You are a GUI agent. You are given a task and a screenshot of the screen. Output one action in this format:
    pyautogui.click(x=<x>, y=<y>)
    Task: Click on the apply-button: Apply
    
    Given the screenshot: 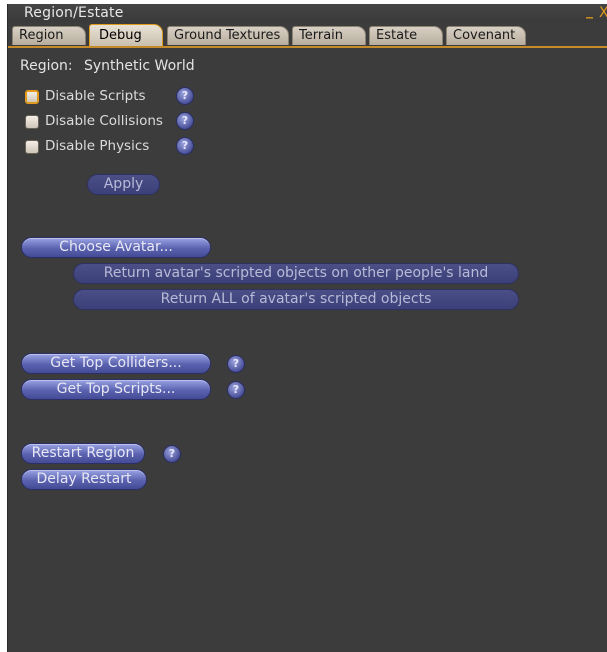 What is the action you would take?
    pyautogui.click(x=123, y=184)
    